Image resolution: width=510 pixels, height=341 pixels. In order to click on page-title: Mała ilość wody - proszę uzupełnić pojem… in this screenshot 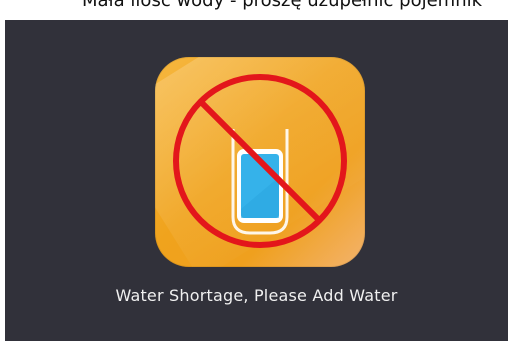, I will do `click(282, 5)`.